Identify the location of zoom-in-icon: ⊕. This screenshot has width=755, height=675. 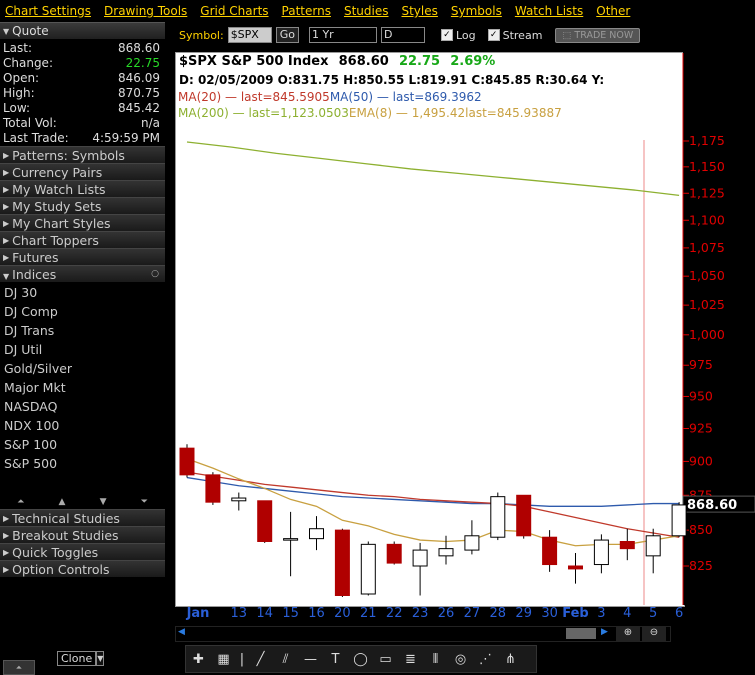
(628, 634).